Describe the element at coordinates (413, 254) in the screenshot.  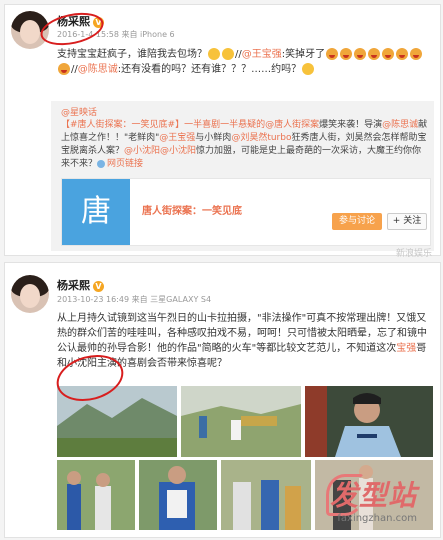
I see `source-watermark: 新浪娱乐` at that location.